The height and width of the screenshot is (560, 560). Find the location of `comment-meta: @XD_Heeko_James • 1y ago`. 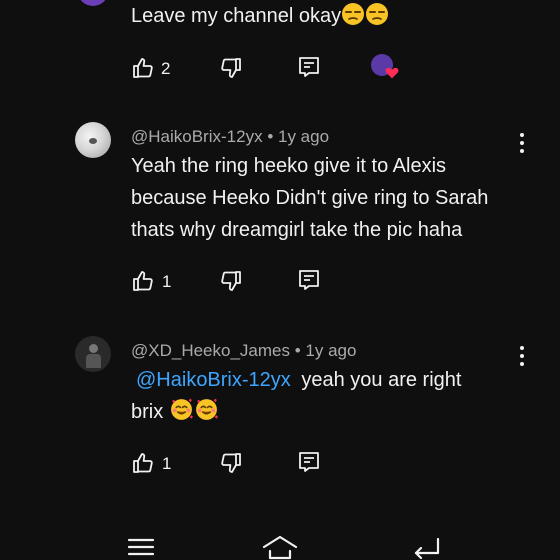

comment-meta: @XD_Heeko_James • 1y ago is located at coordinates (243, 351).